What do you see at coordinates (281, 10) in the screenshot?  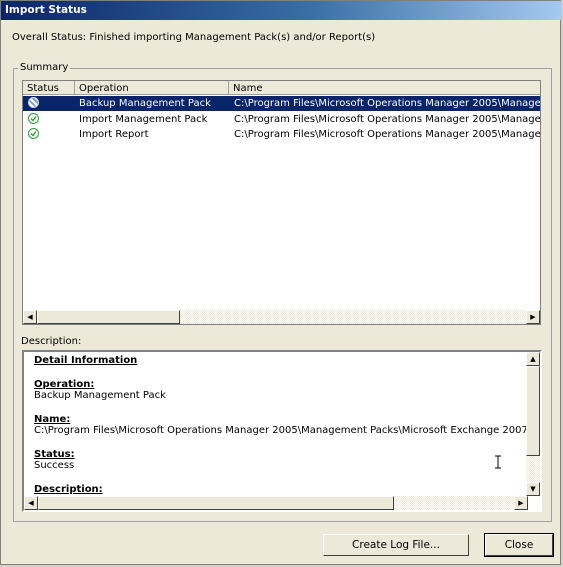 I see `title-bar: Import Status` at bounding box center [281, 10].